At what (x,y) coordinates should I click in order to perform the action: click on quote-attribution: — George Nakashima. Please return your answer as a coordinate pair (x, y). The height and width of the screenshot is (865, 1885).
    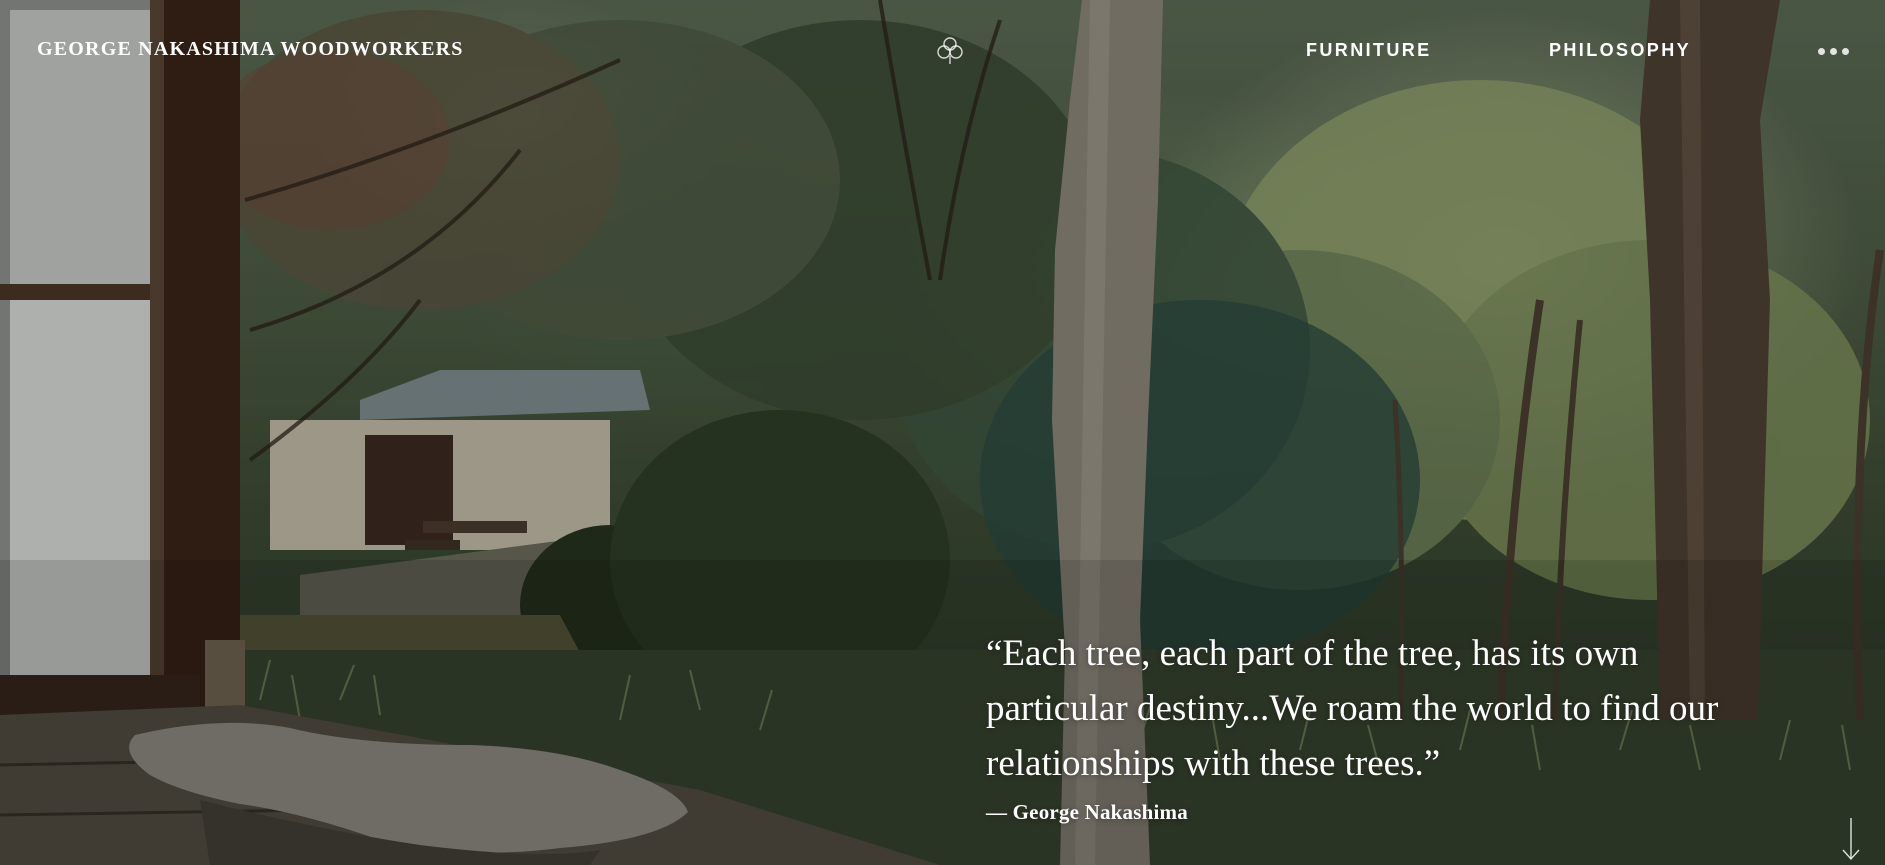
    Looking at the image, I should click on (1087, 812).